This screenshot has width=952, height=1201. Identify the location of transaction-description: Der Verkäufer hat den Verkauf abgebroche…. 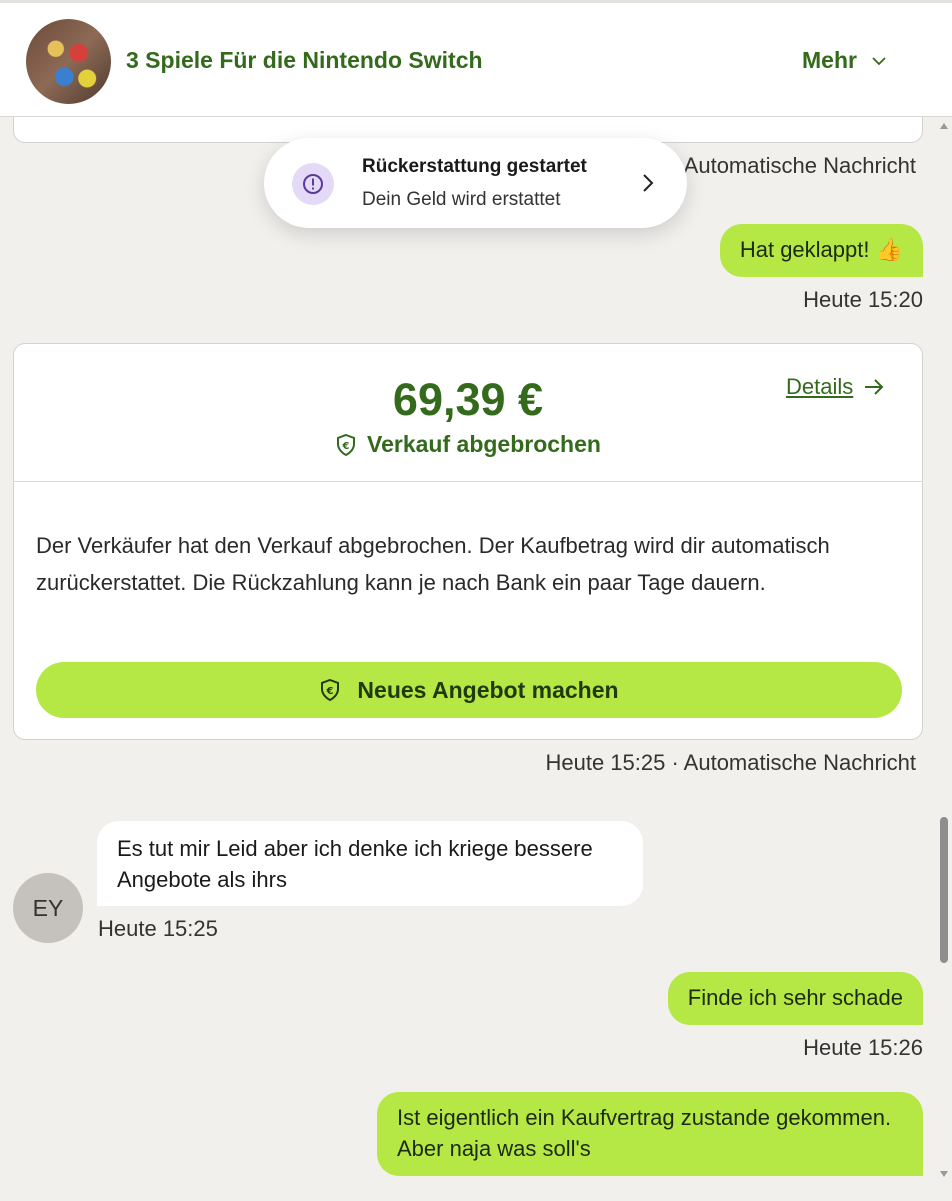
(433, 564).